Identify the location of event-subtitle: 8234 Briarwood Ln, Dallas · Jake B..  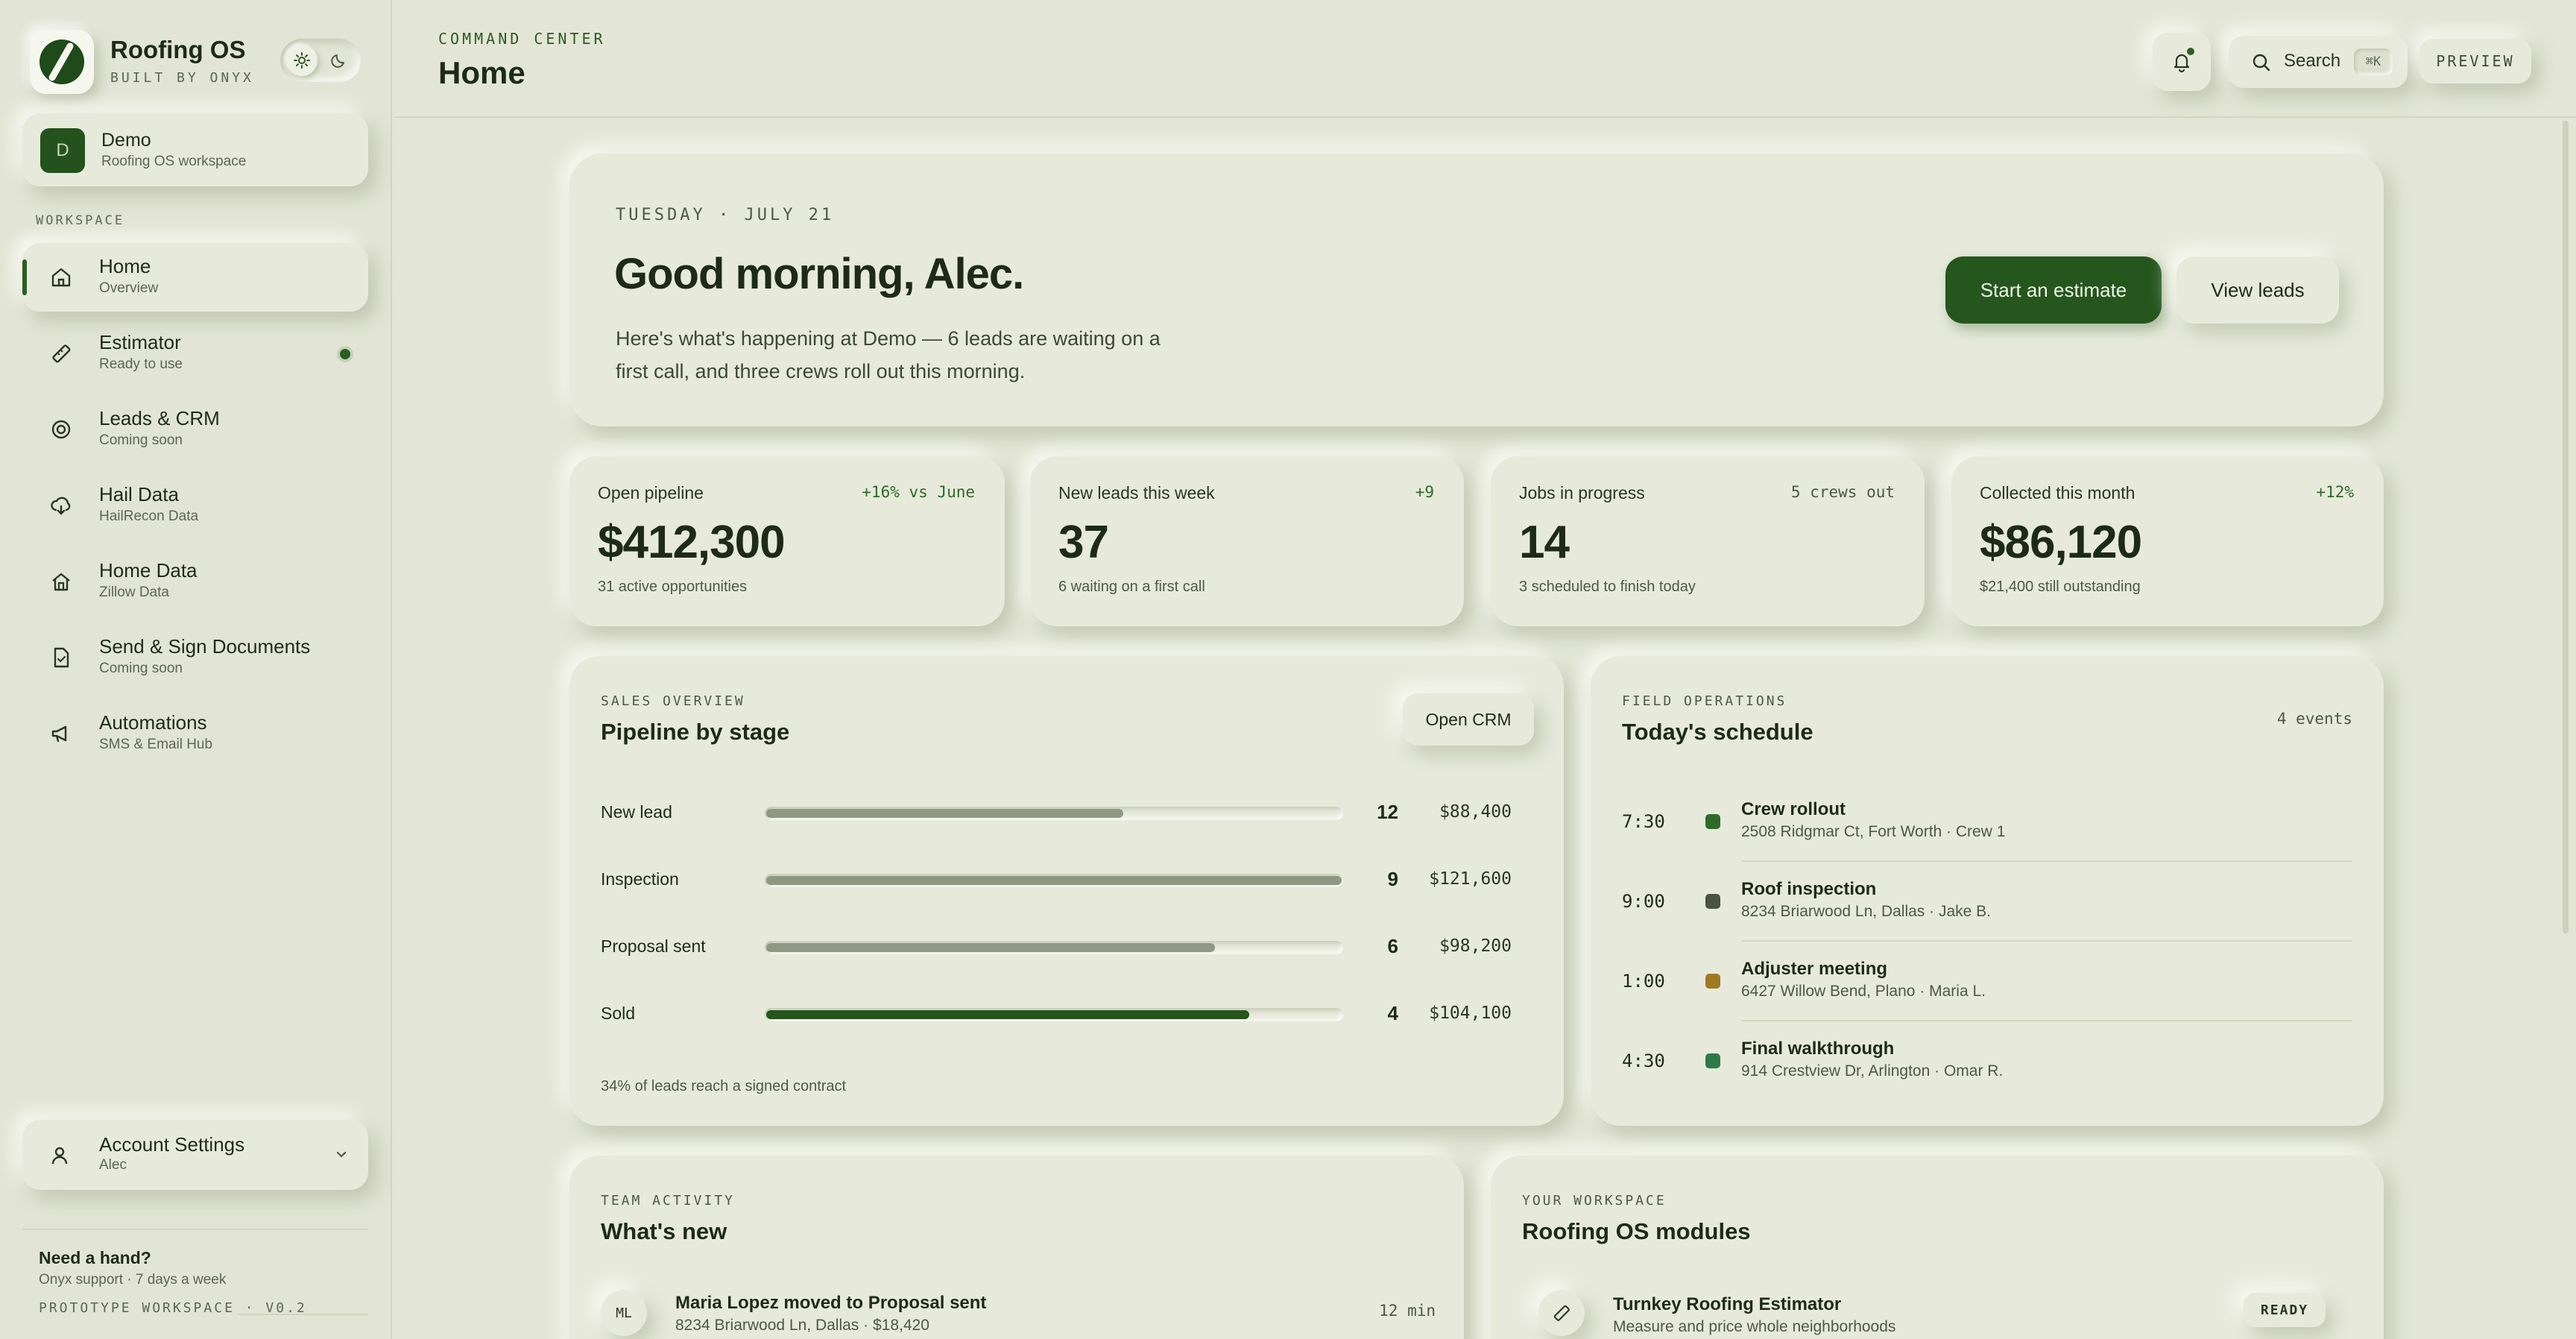
(1866, 912).